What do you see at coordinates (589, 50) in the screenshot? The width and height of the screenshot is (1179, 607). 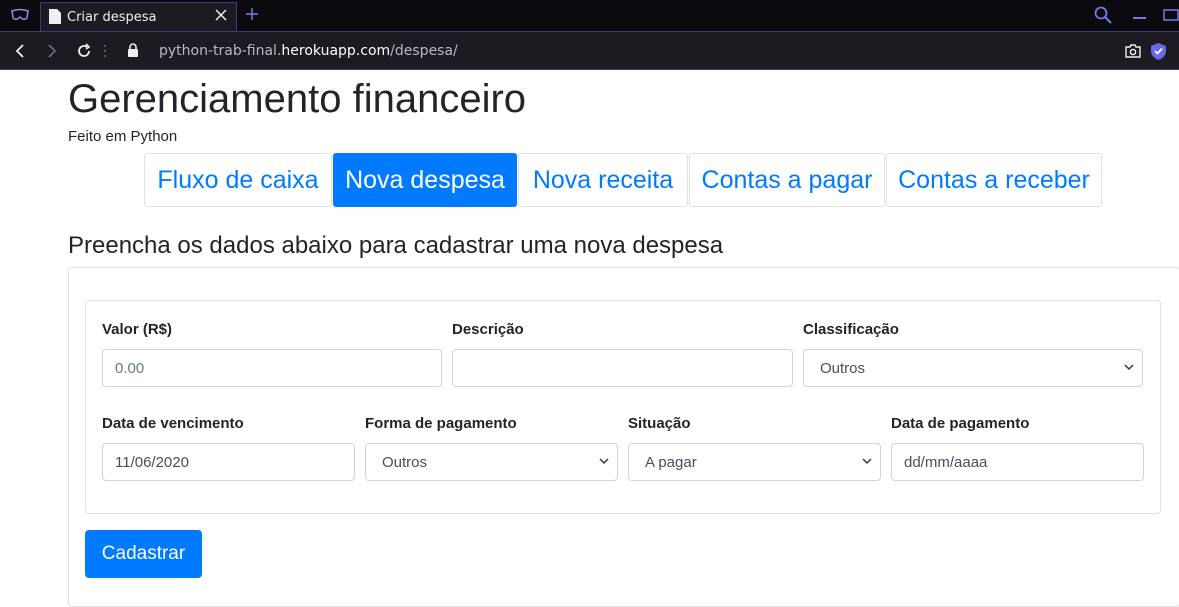 I see `browser-url-bar: python-trab-final.herokuapp.com/despesa/` at bounding box center [589, 50].